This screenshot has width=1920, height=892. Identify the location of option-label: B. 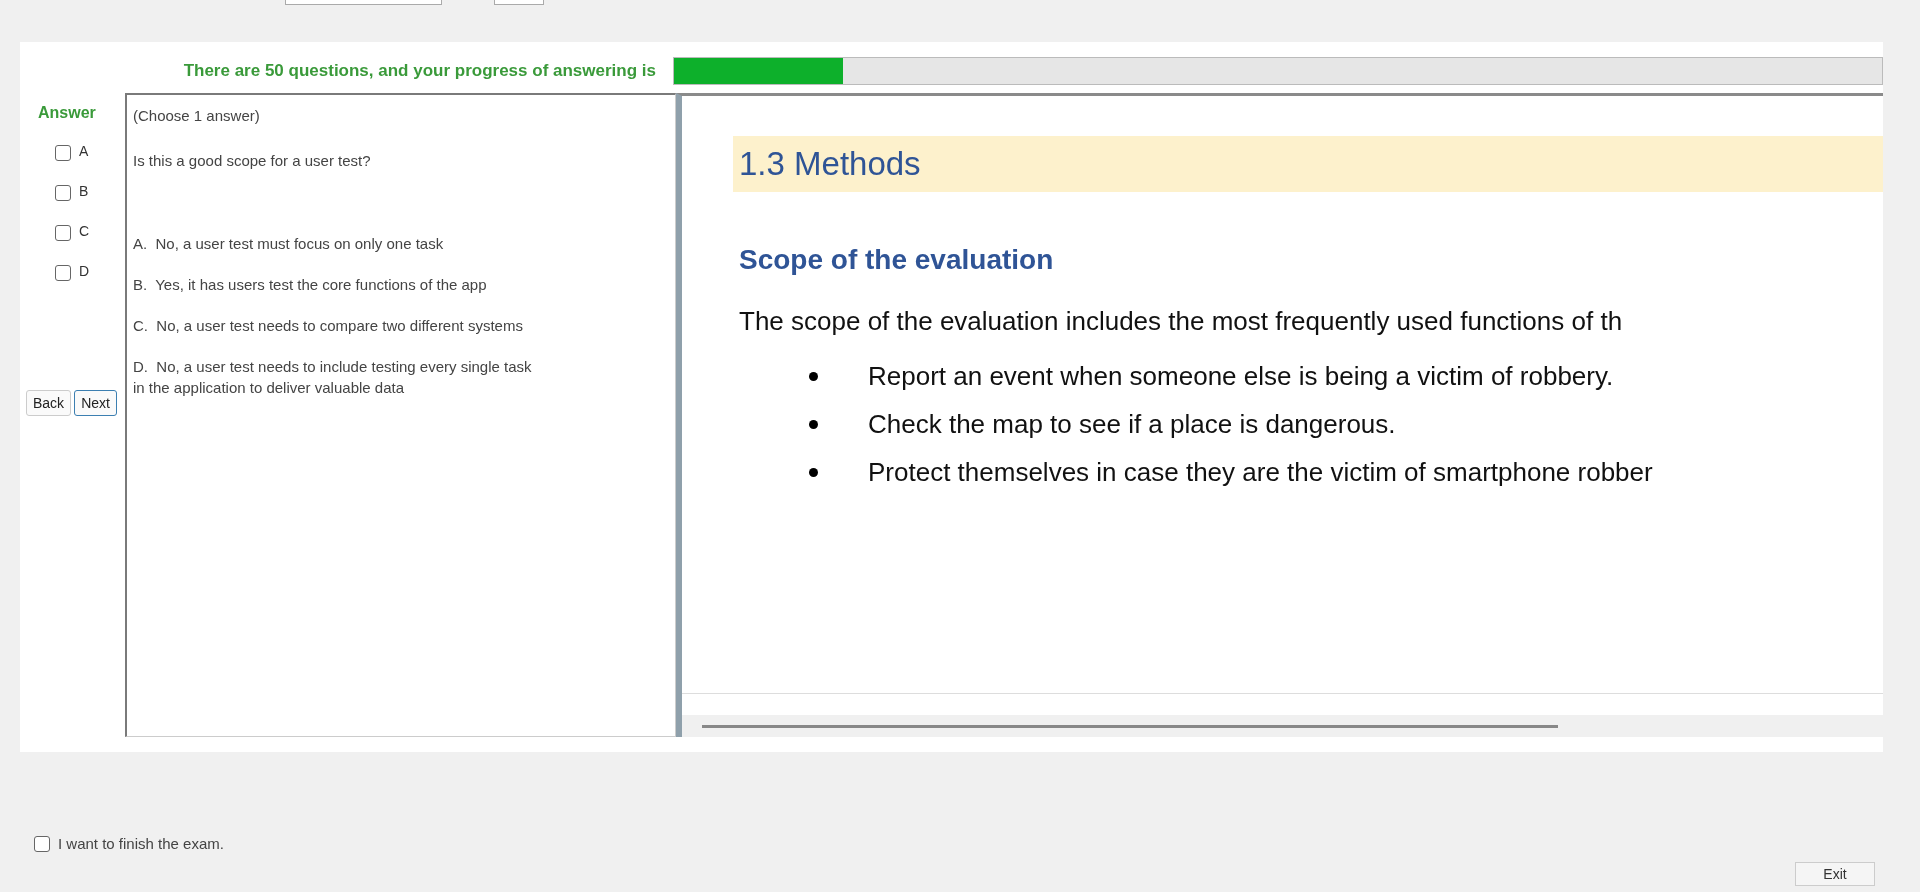
(84, 191).